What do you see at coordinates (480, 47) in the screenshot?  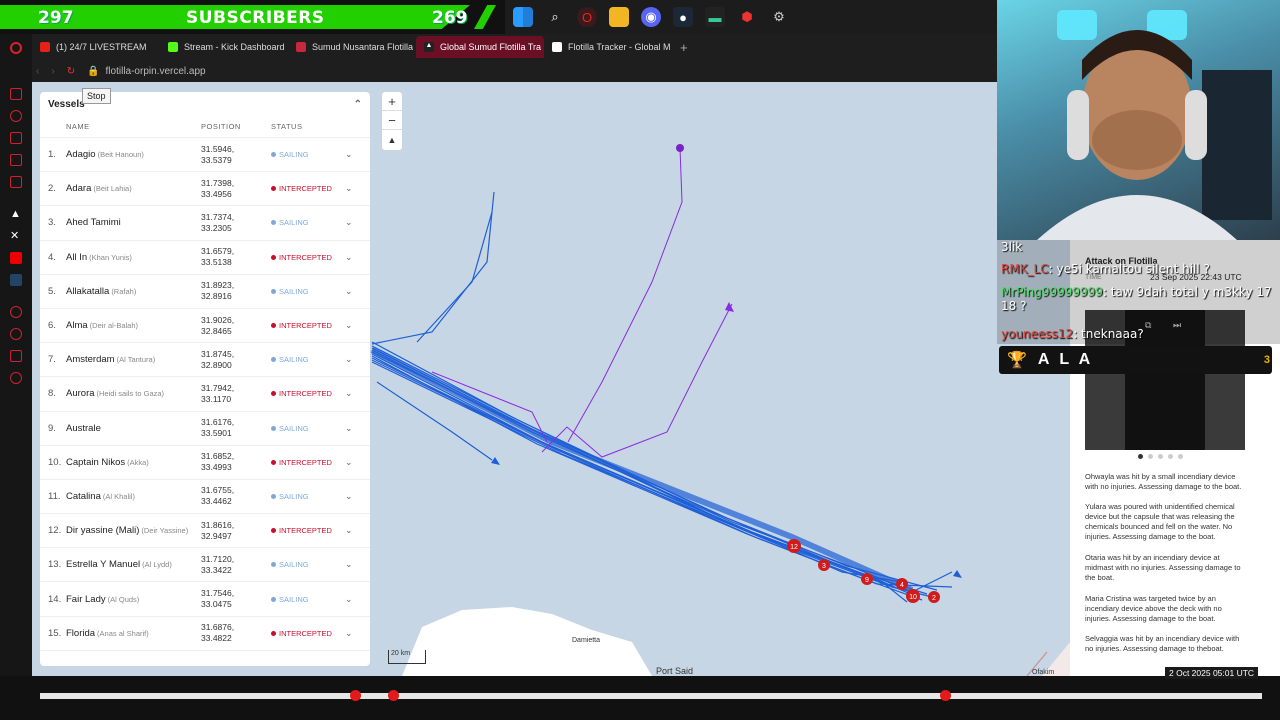 I see `tab-global-sumud: ▲ Global Sumud Flotilla Tra` at bounding box center [480, 47].